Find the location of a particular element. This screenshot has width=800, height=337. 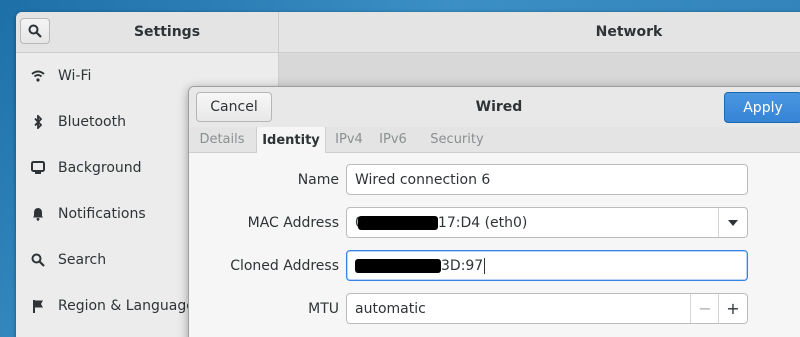

sidebar-item-label: Search is located at coordinates (82, 260).